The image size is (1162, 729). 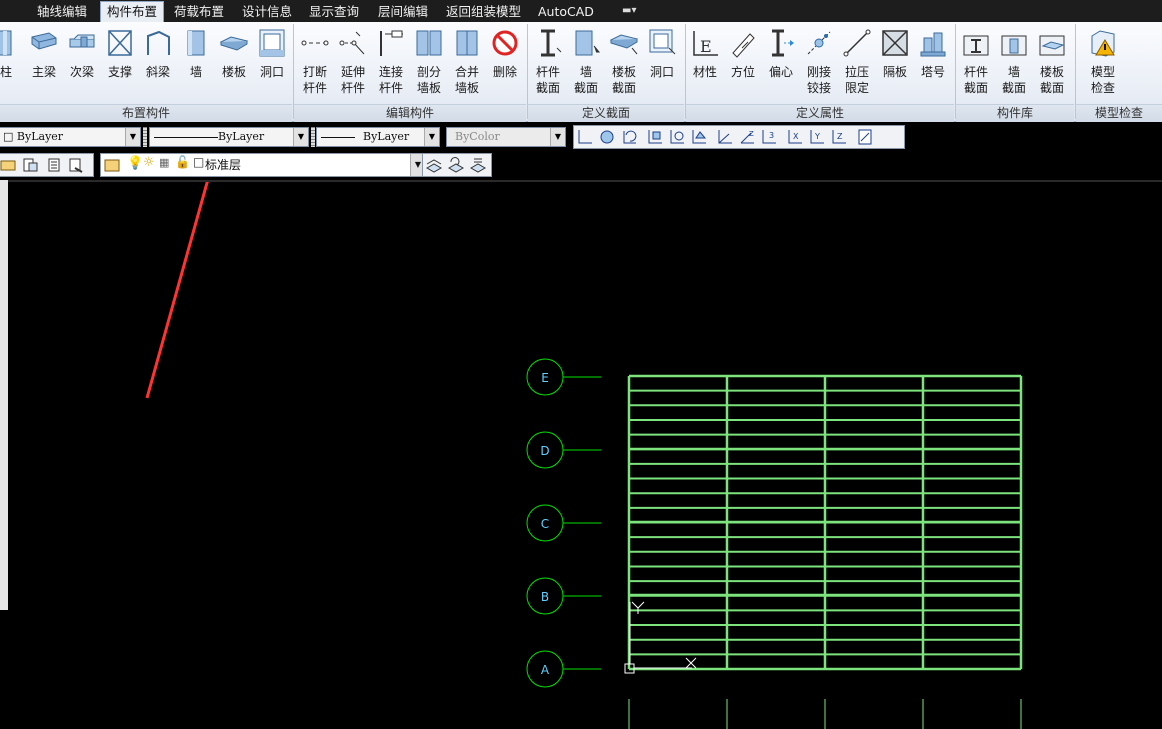 What do you see at coordinates (391, 62) in the screenshot?
I see `connect-member-button: 连接 杆件` at bounding box center [391, 62].